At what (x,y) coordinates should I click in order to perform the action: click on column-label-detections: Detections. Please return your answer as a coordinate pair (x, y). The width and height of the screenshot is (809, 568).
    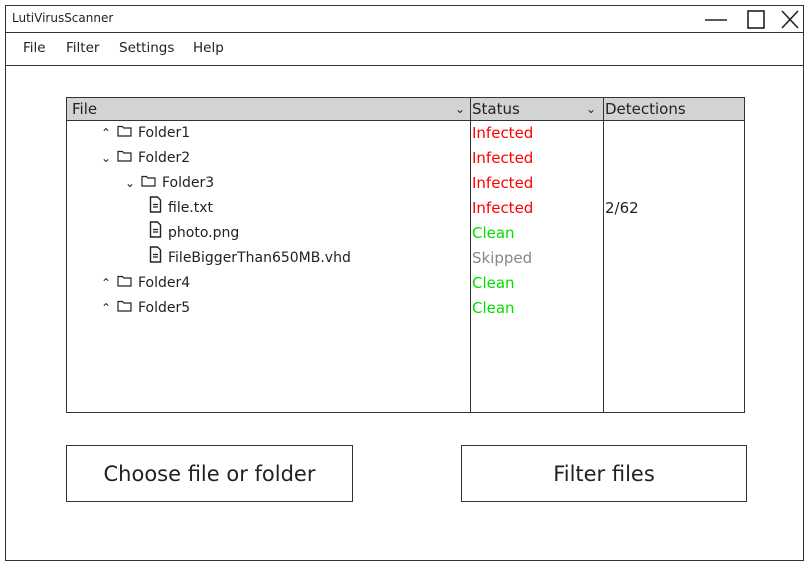
    Looking at the image, I should click on (645, 109).